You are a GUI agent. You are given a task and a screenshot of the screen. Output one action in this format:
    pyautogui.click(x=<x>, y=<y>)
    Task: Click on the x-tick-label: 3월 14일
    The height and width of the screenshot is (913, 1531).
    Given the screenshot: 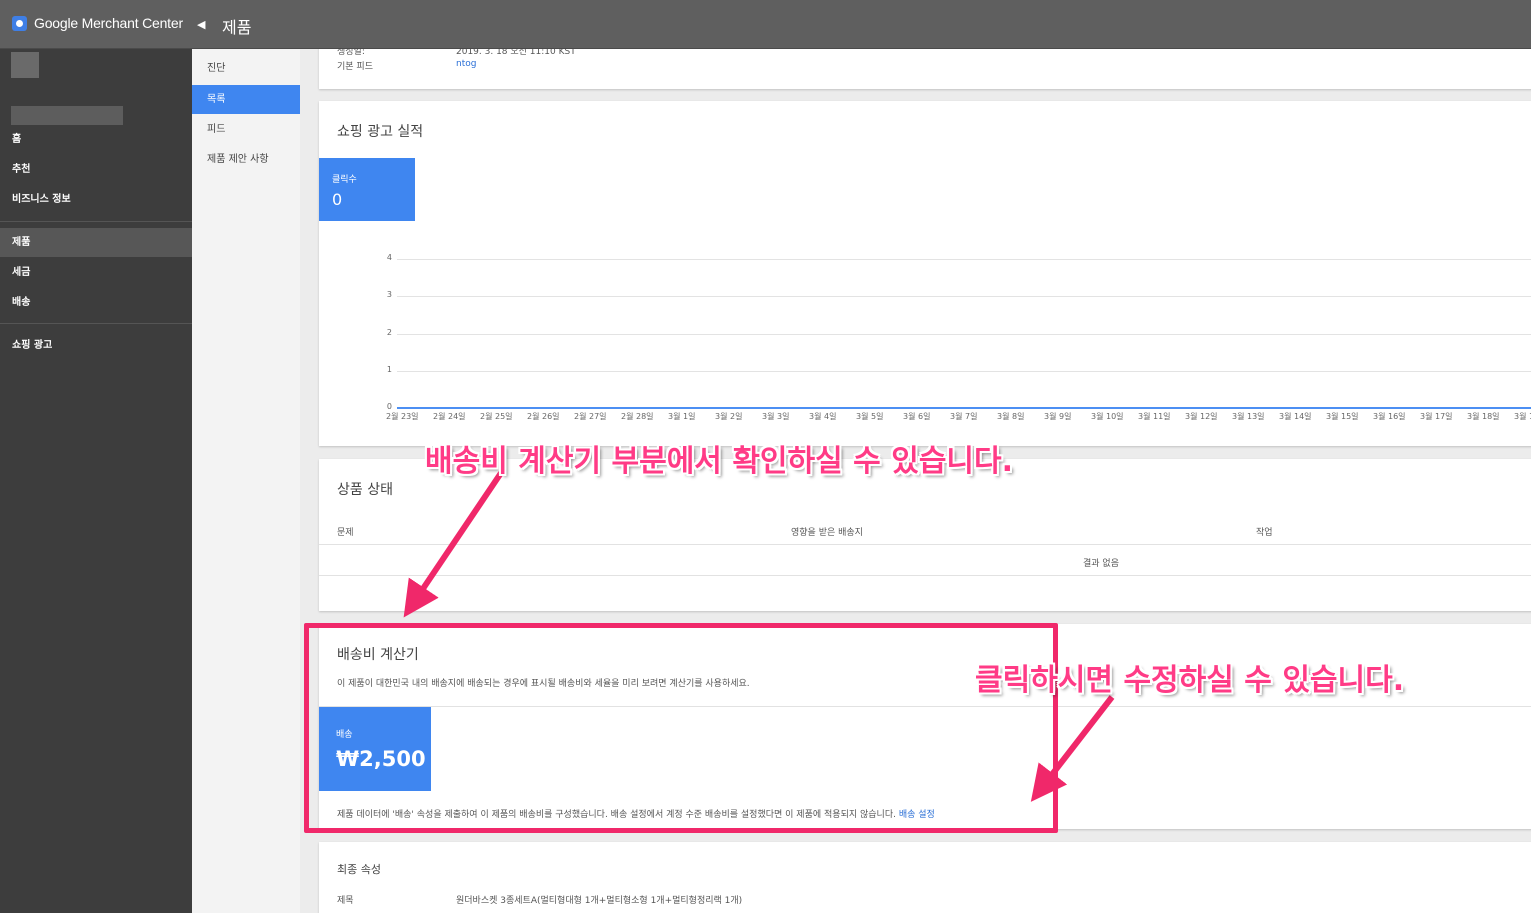 What is the action you would take?
    pyautogui.click(x=1295, y=416)
    